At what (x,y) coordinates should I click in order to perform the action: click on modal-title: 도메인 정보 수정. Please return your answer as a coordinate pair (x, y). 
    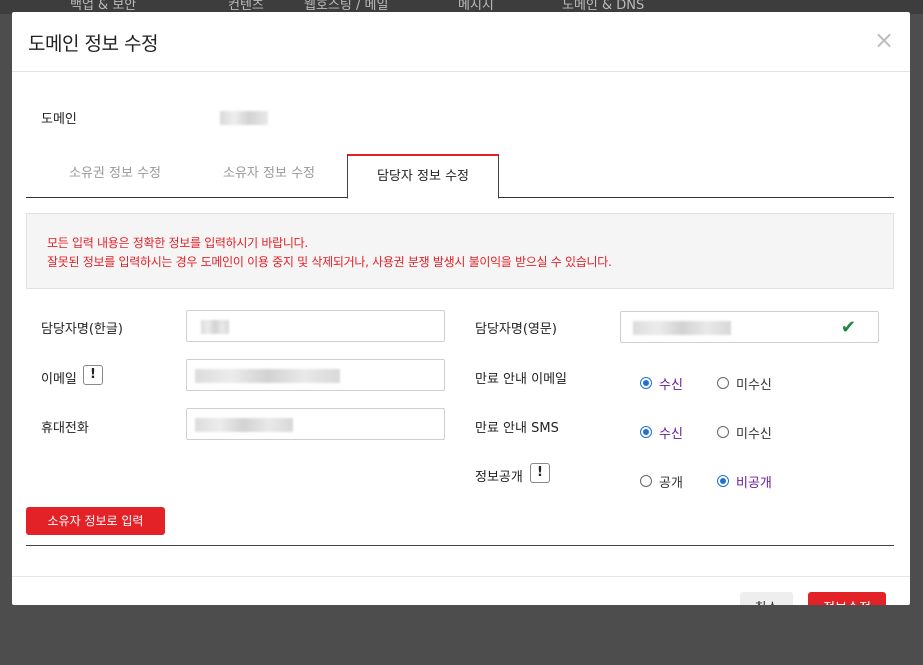
    Looking at the image, I should click on (93, 44).